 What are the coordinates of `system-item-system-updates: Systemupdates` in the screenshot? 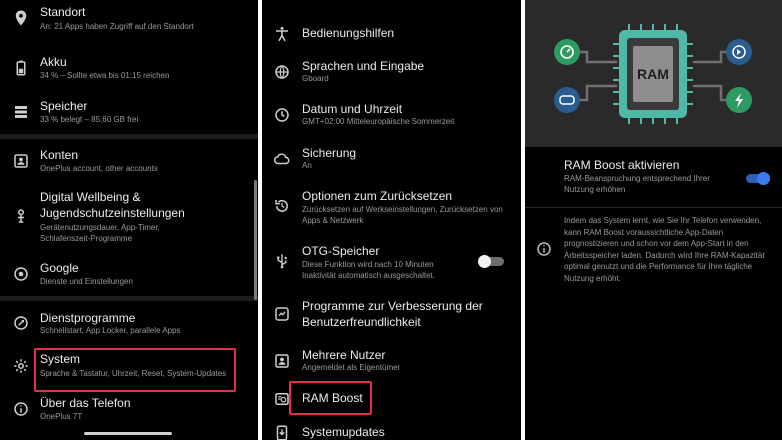 It's located at (391, 430).